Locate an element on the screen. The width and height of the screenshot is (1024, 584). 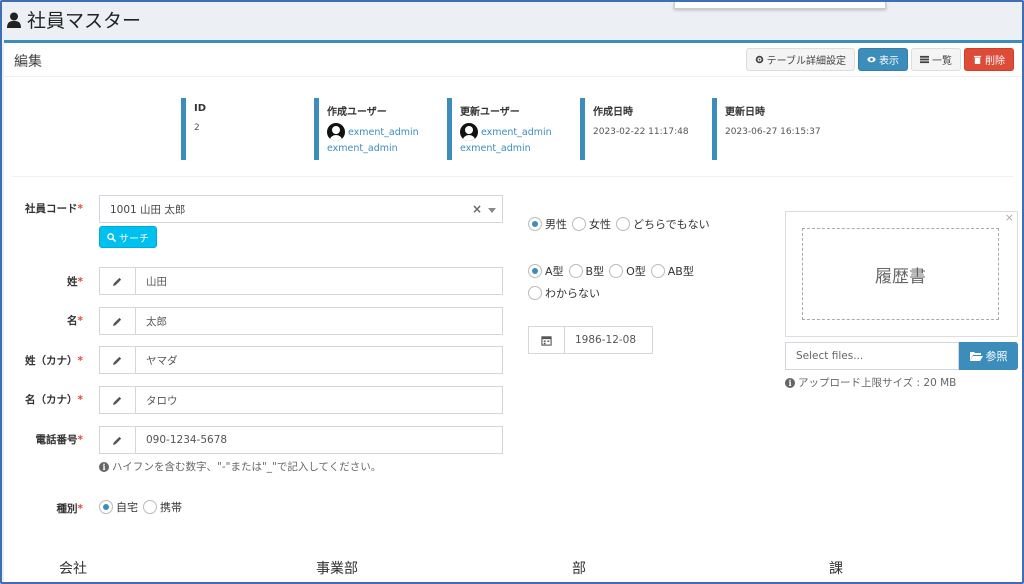
first-name-kana-label: 名（カナ）* is located at coordinates (54, 400).